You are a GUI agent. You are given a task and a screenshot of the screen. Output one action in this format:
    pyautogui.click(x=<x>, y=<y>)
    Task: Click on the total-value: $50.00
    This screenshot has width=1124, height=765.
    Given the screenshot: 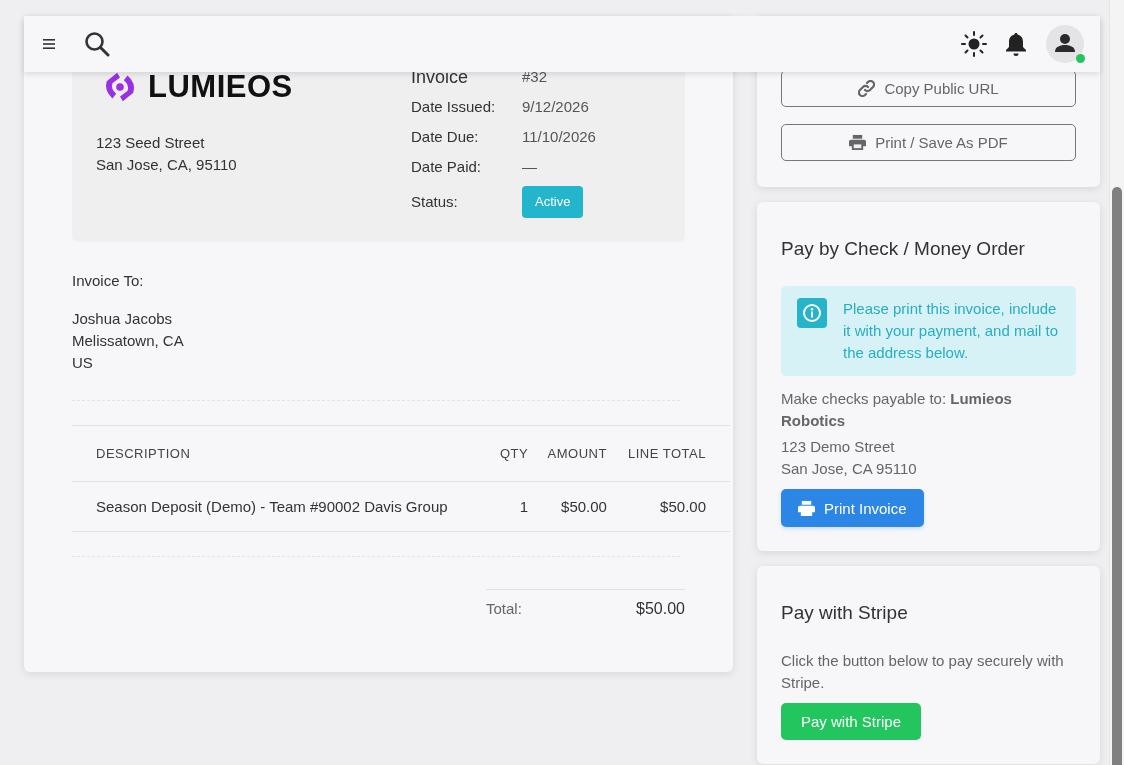 What is the action you would take?
    pyautogui.click(x=660, y=609)
    